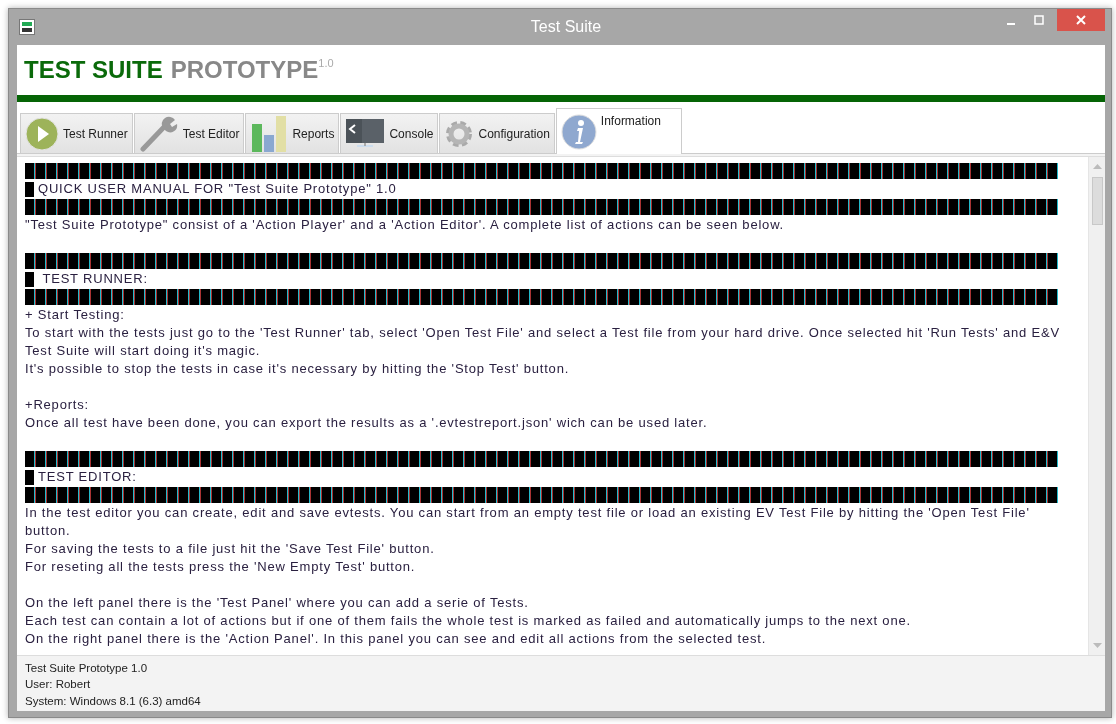  What do you see at coordinates (326, 63) in the screenshot?
I see `version-label: 1.0` at bounding box center [326, 63].